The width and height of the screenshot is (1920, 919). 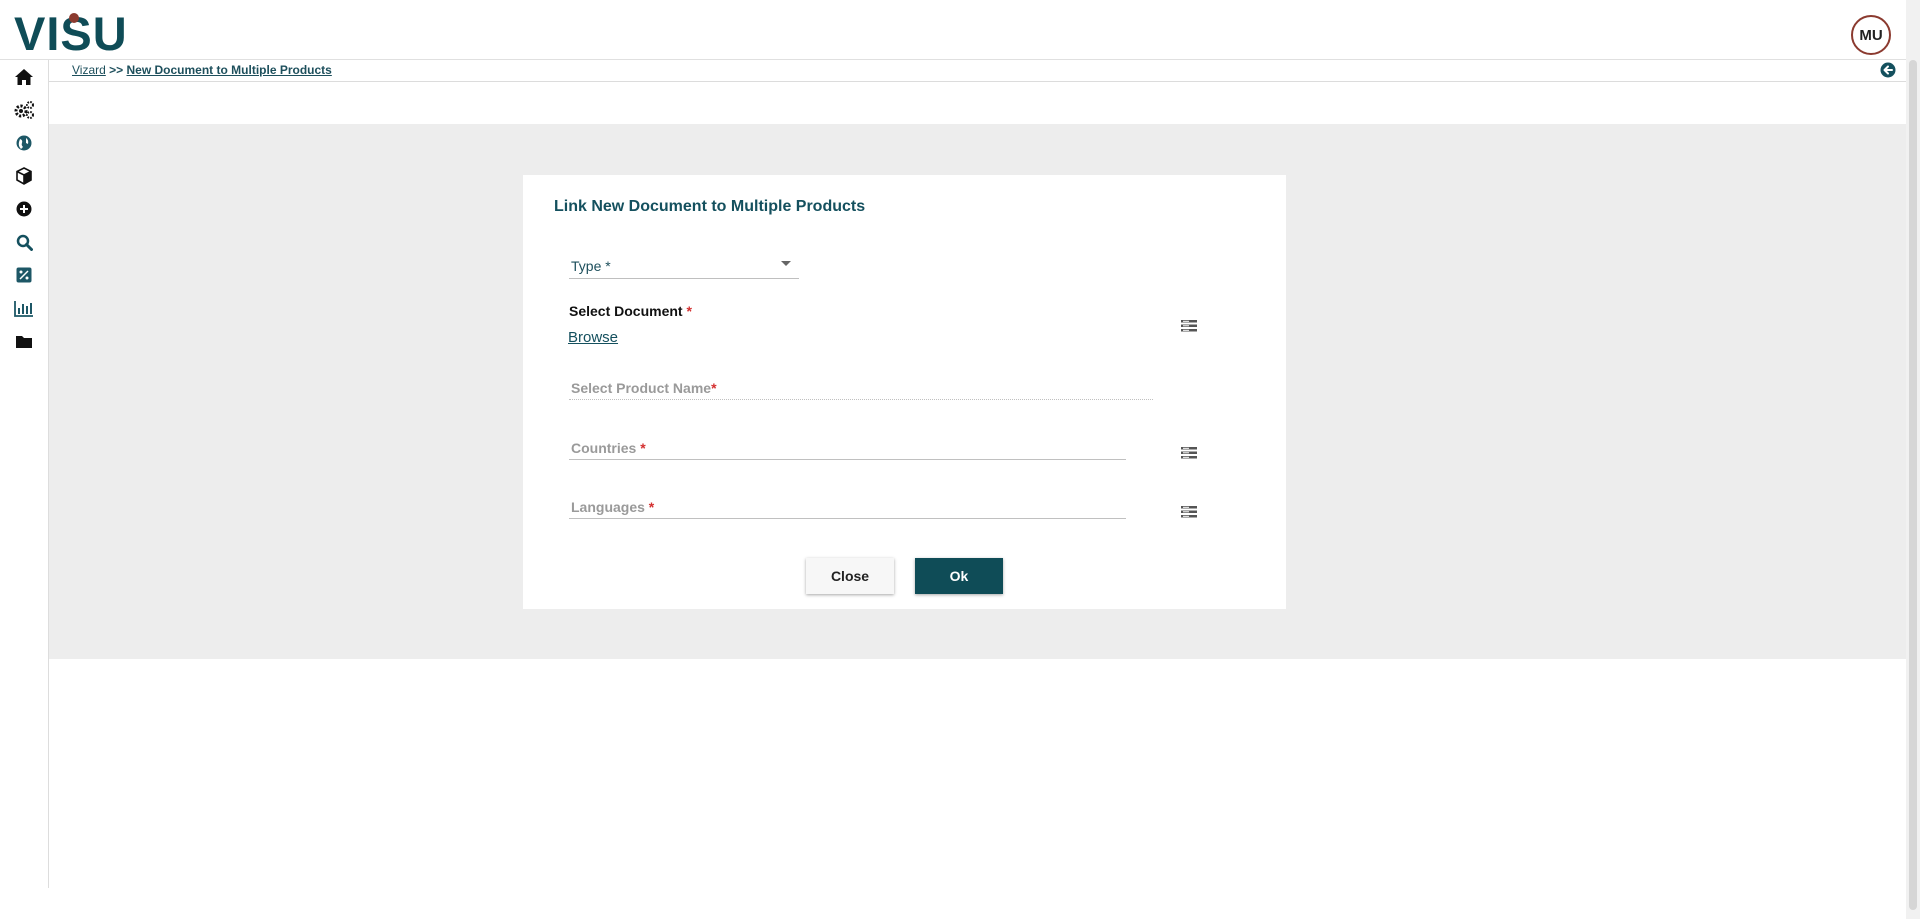 I want to click on gears-icon, so click(x=24, y=110).